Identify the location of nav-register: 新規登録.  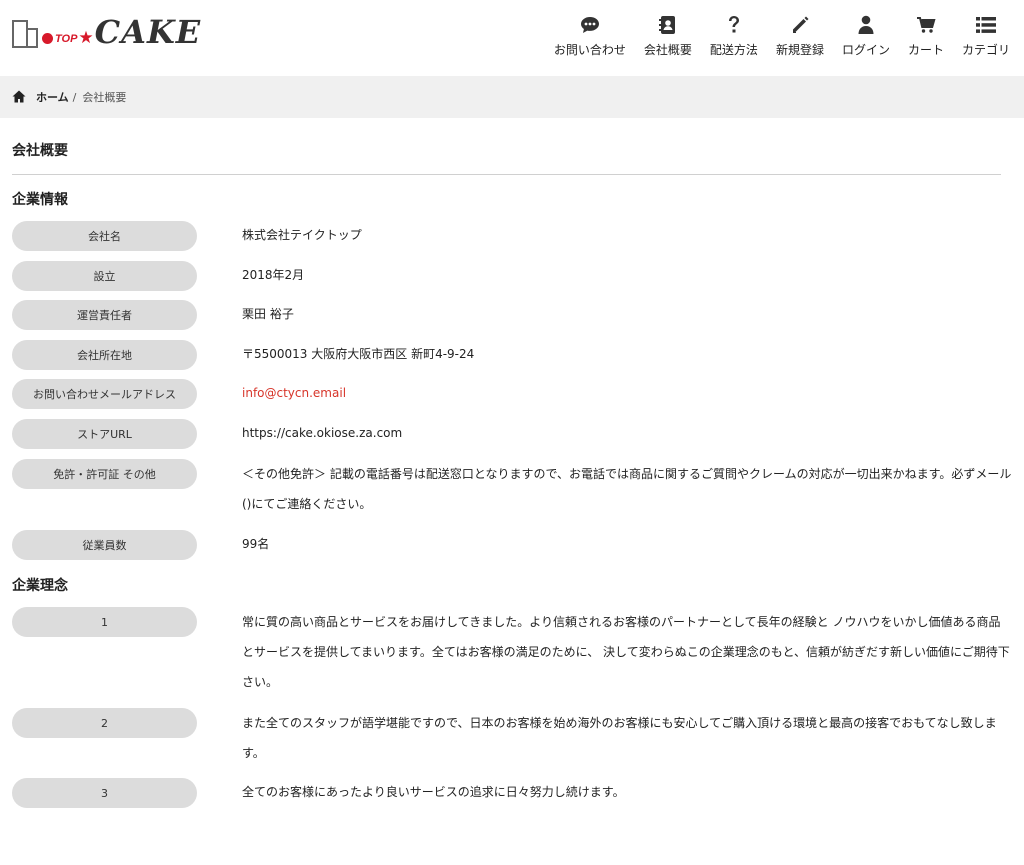
(800, 36).